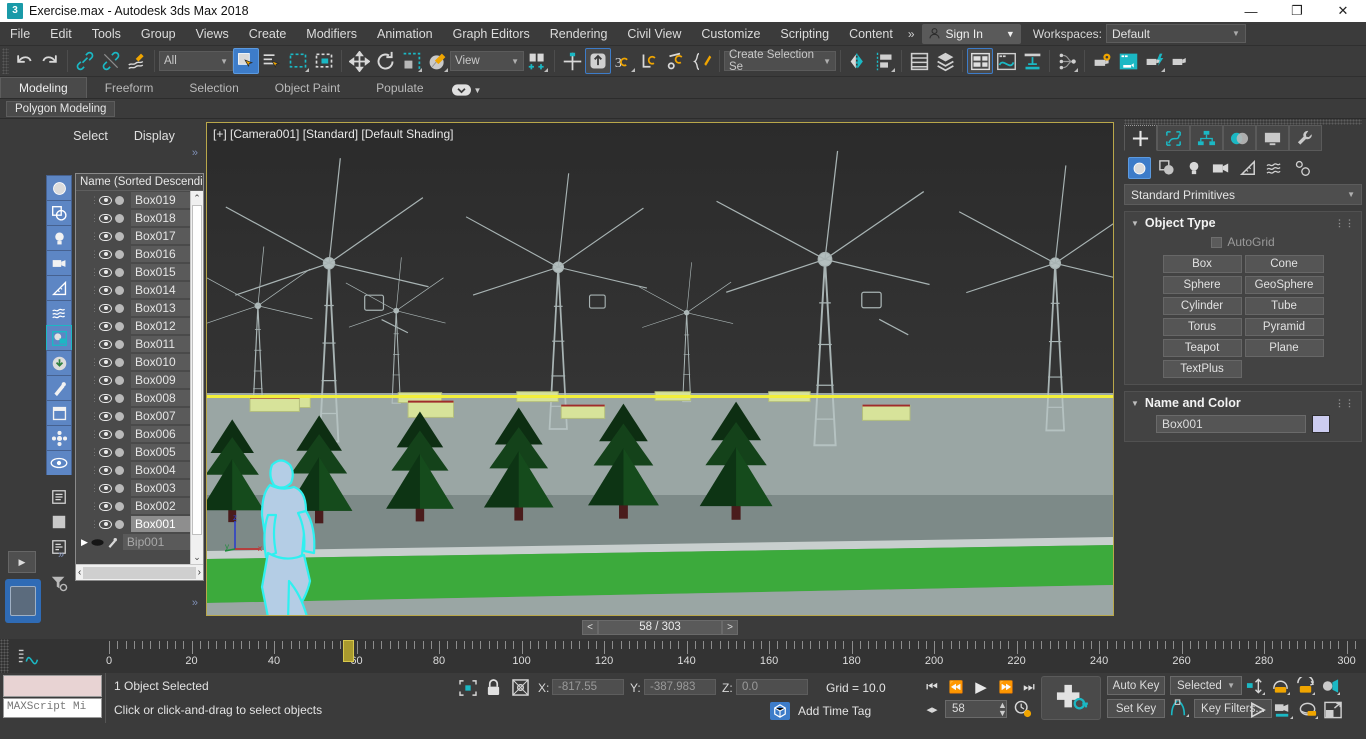 This screenshot has width=1366, height=739. I want to click on list-item: ⋮ Box002, so click(139, 506).